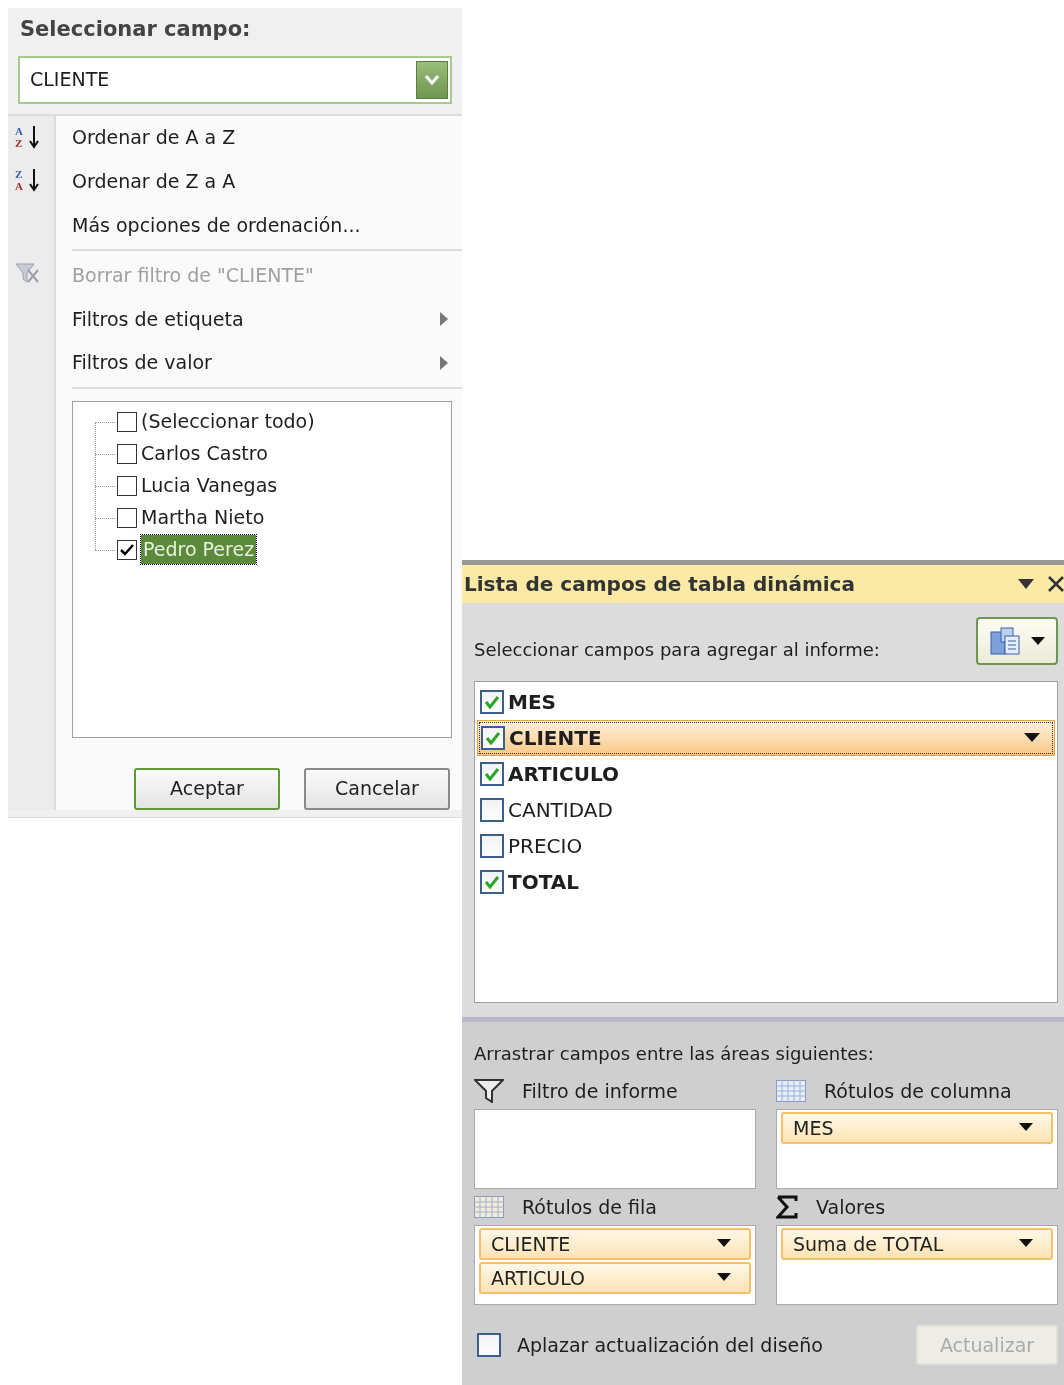 This screenshot has height=1385, width=1064. What do you see at coordinates (267, 362) in the screenshot?
I see `menu-item: Filtros de valor` at bounding box center [267, 362].